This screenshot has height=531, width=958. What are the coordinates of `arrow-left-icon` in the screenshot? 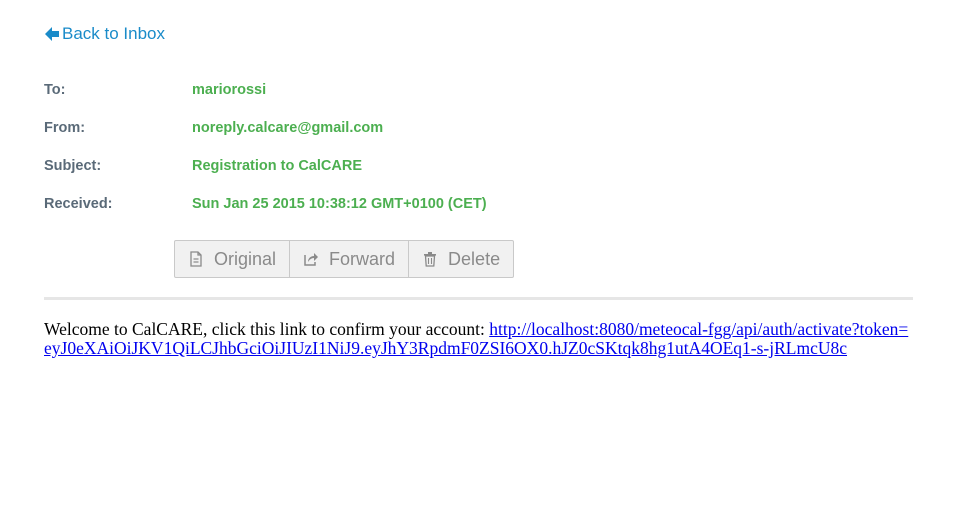 It's located at (52, 34).